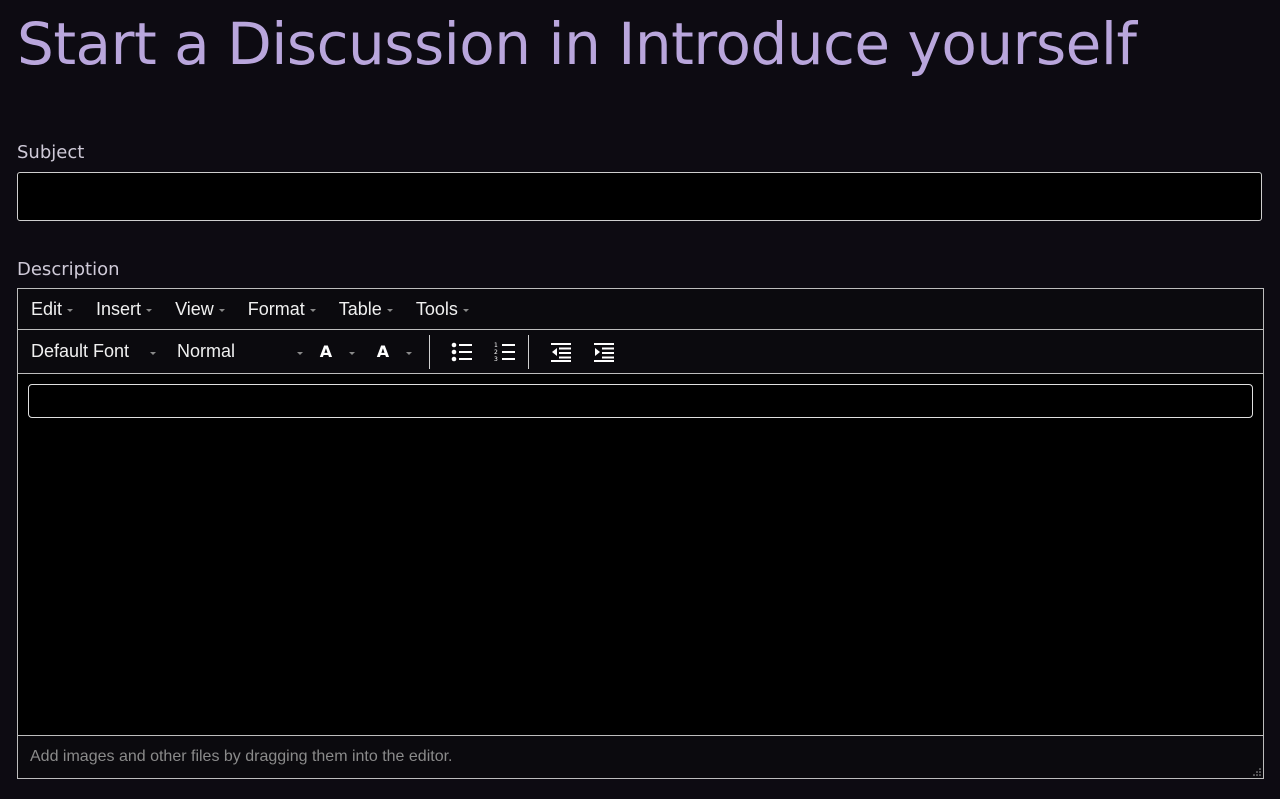 The image size is (1280, 799). What do you see at coordinates (640, 401) in the screenshot?
I see `editor-paragraph` at bounding box center [640, 401].